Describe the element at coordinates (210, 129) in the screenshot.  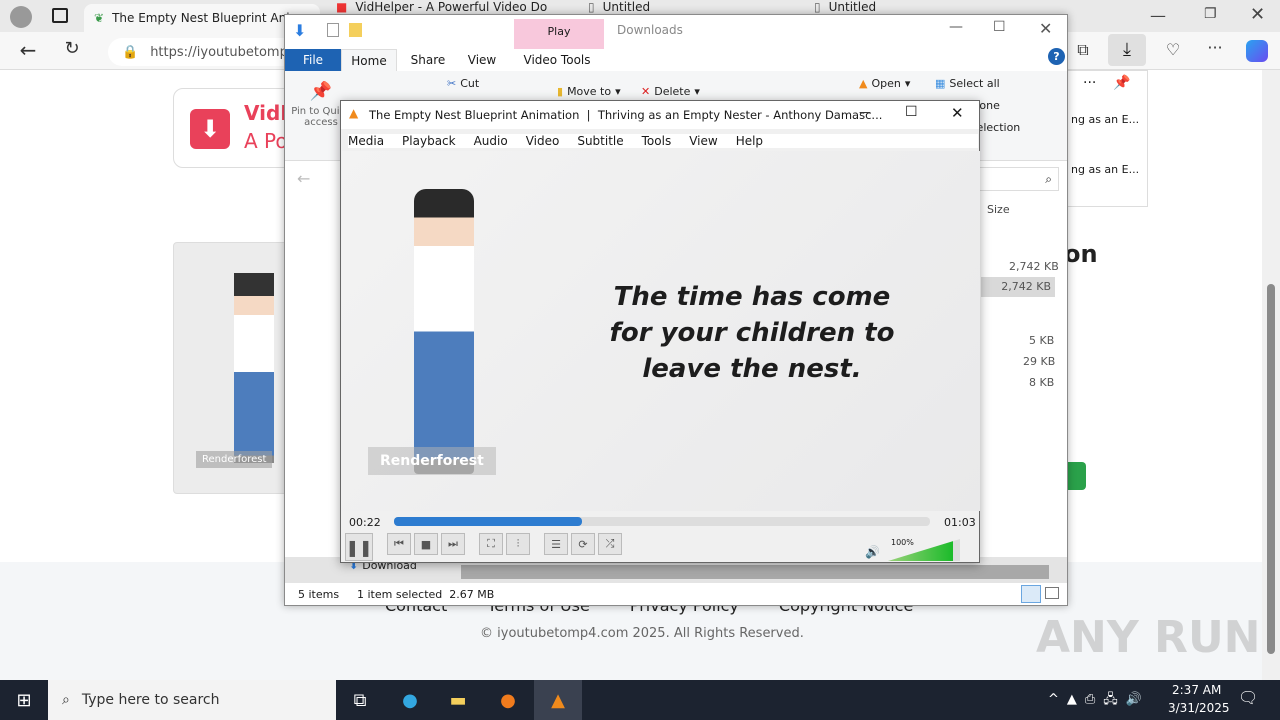
I see `vidhelper-logo-icon: ⬇` at that location.